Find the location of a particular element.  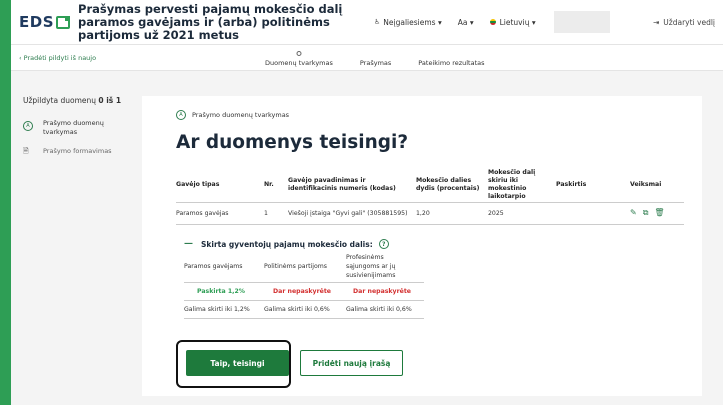

row-actions: ✎ ⧉ 🗑 is located at coordinates (655, 213).